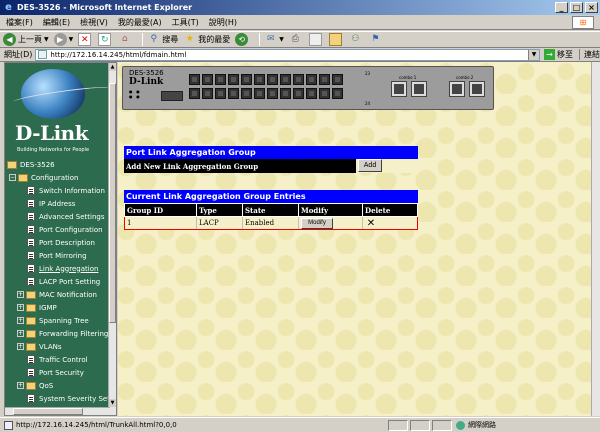  Describe the element at coordinates (60, 268) in the screenshot. I see `sidebar-item: Link Aggregation` at that location.